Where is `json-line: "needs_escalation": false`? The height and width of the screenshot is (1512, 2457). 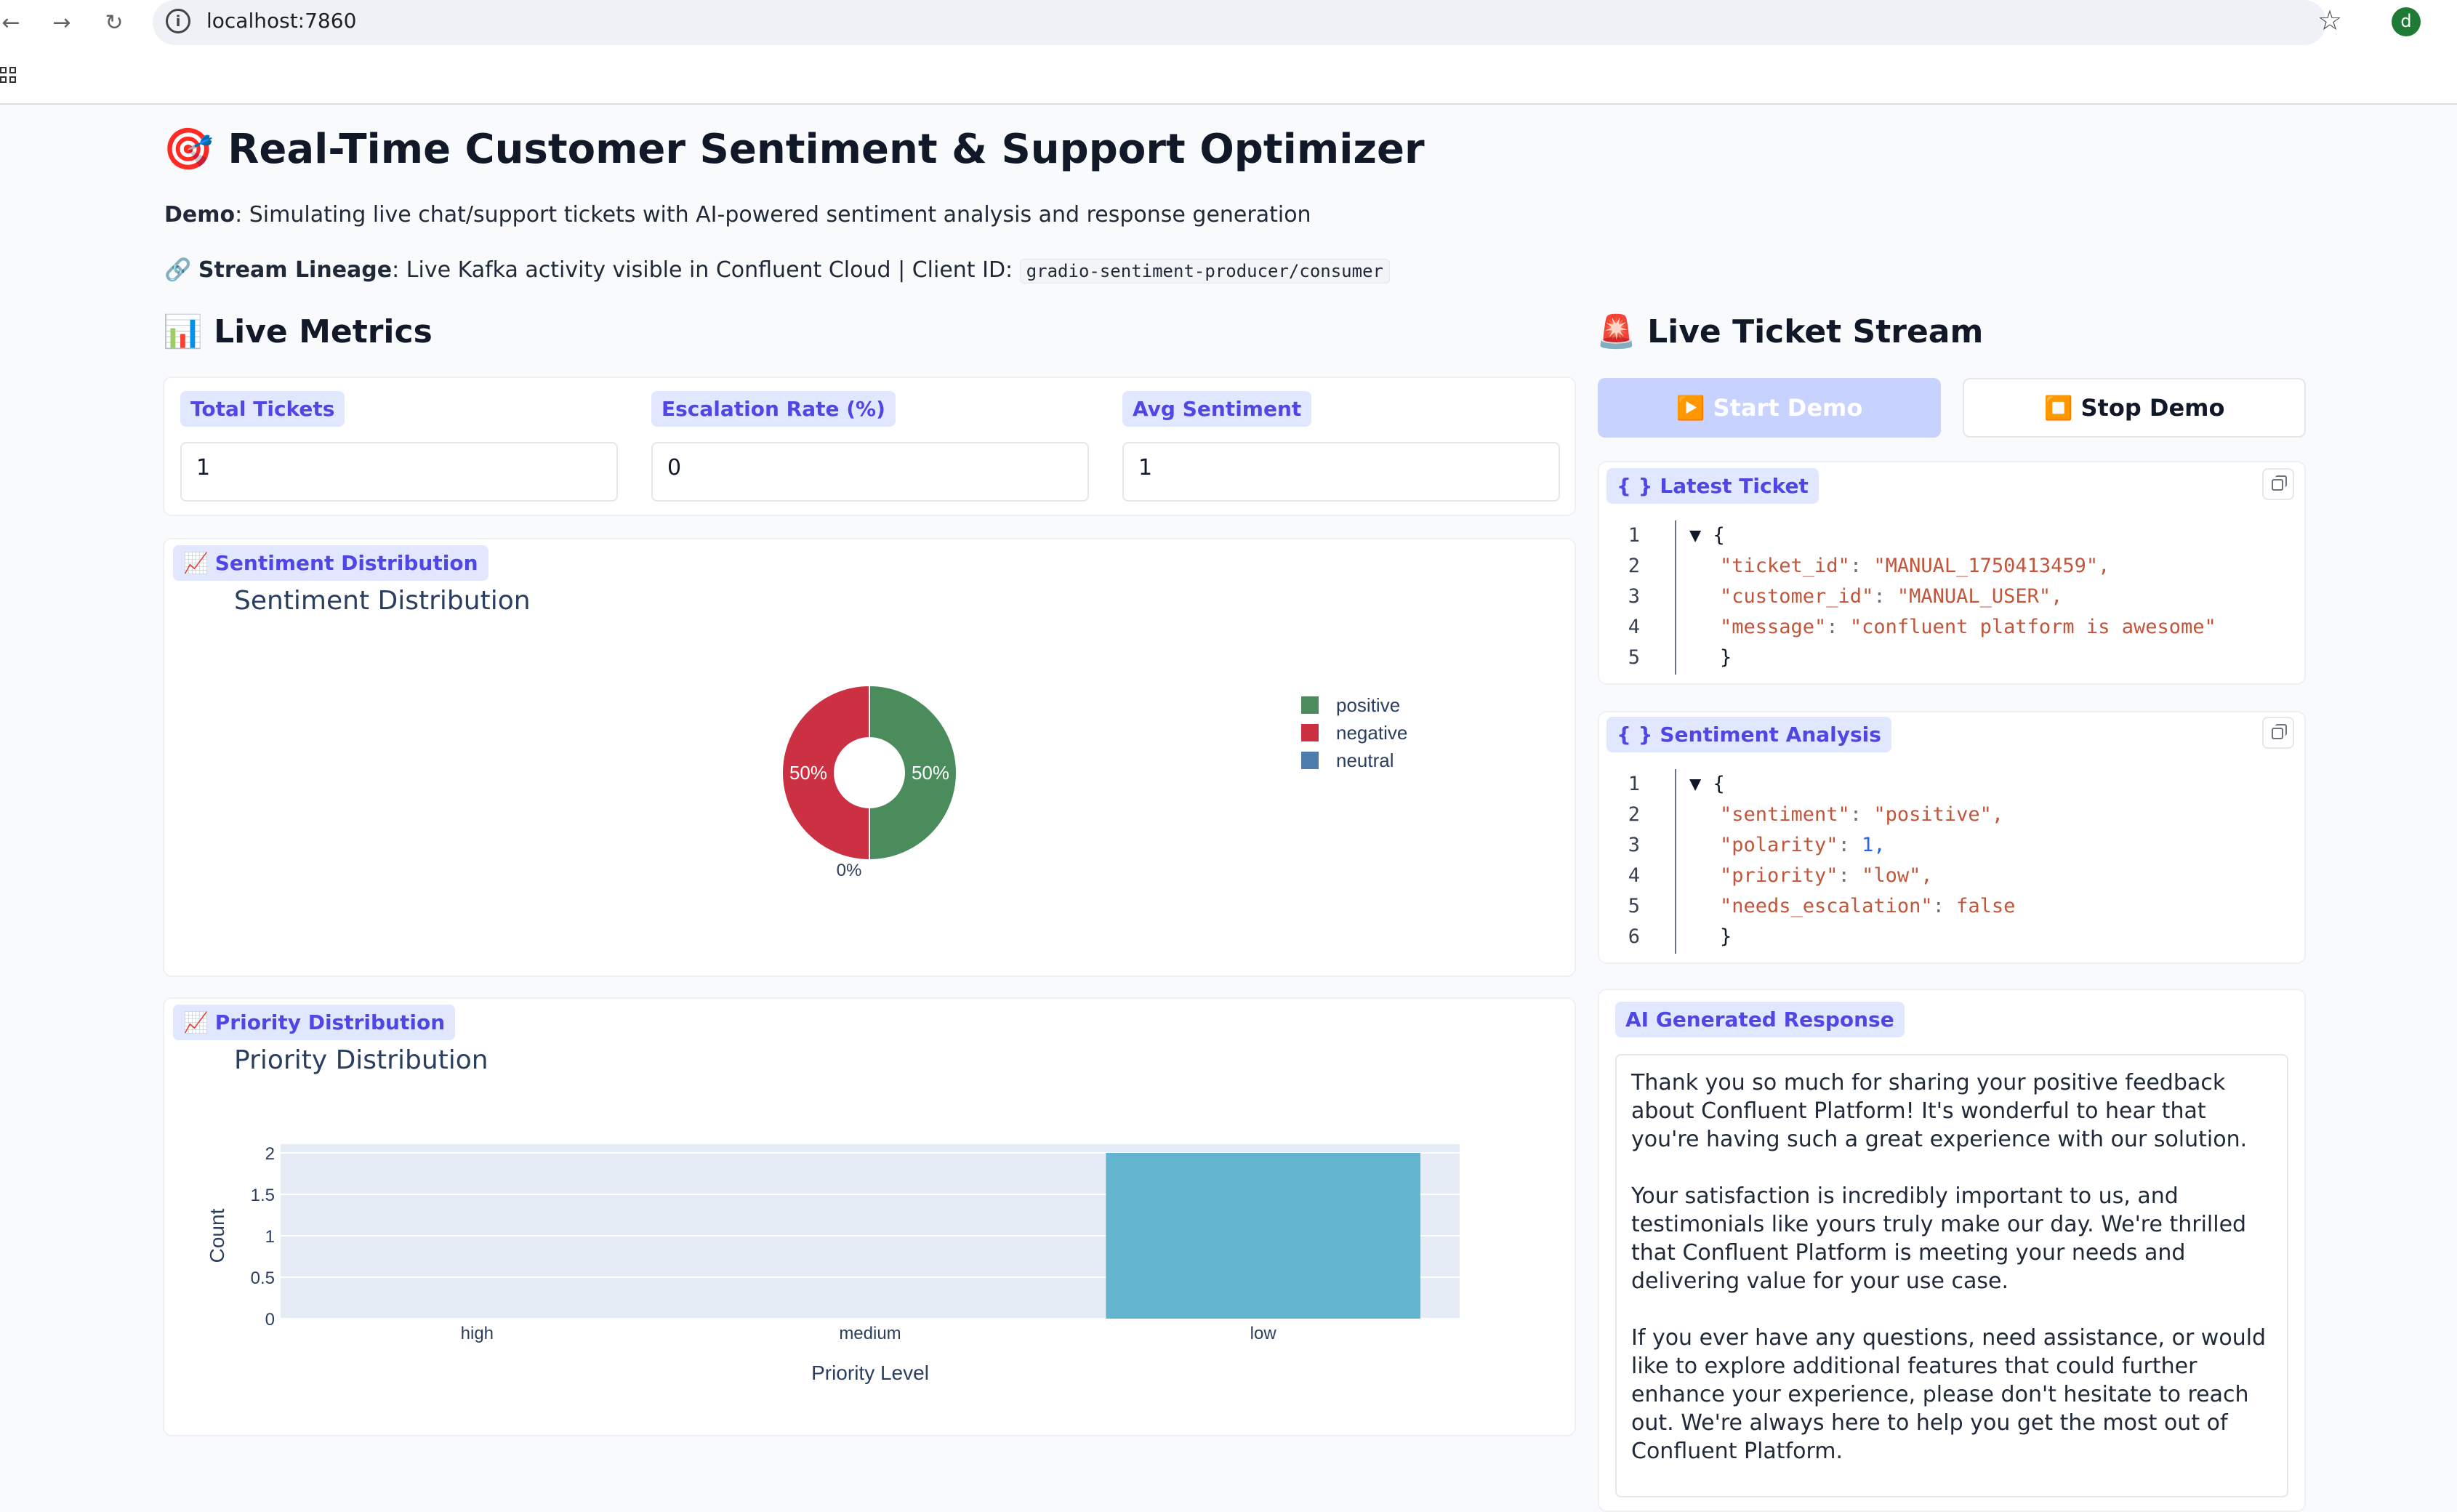 json-line: "needs_escalation": false is located at coordinates (1867, 906).